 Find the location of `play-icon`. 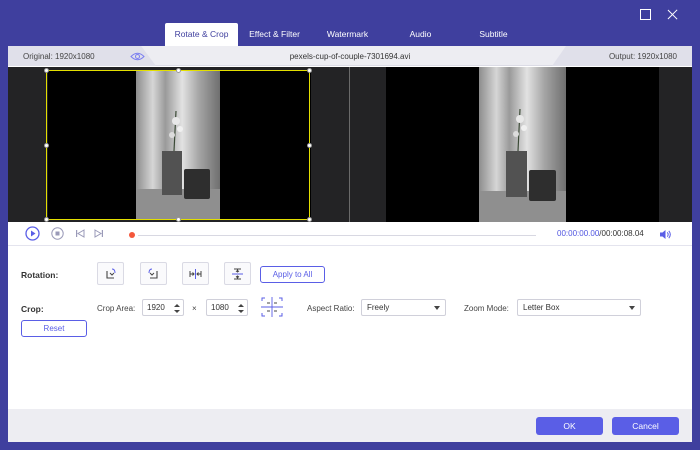

play-icon is located at coordinates (32, 233).